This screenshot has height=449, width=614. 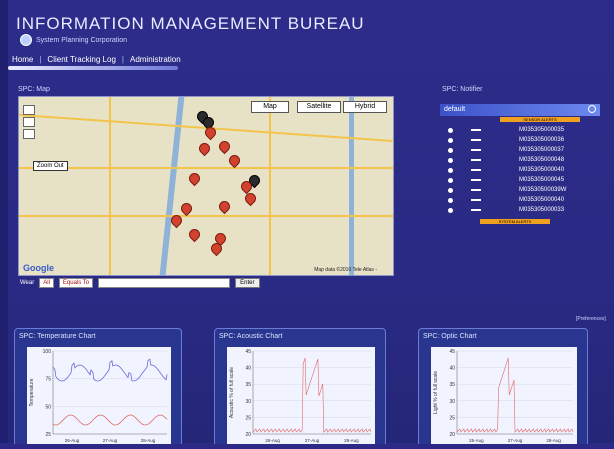 I want to click on y-tick-label: 45, so click(x=248, y=352).